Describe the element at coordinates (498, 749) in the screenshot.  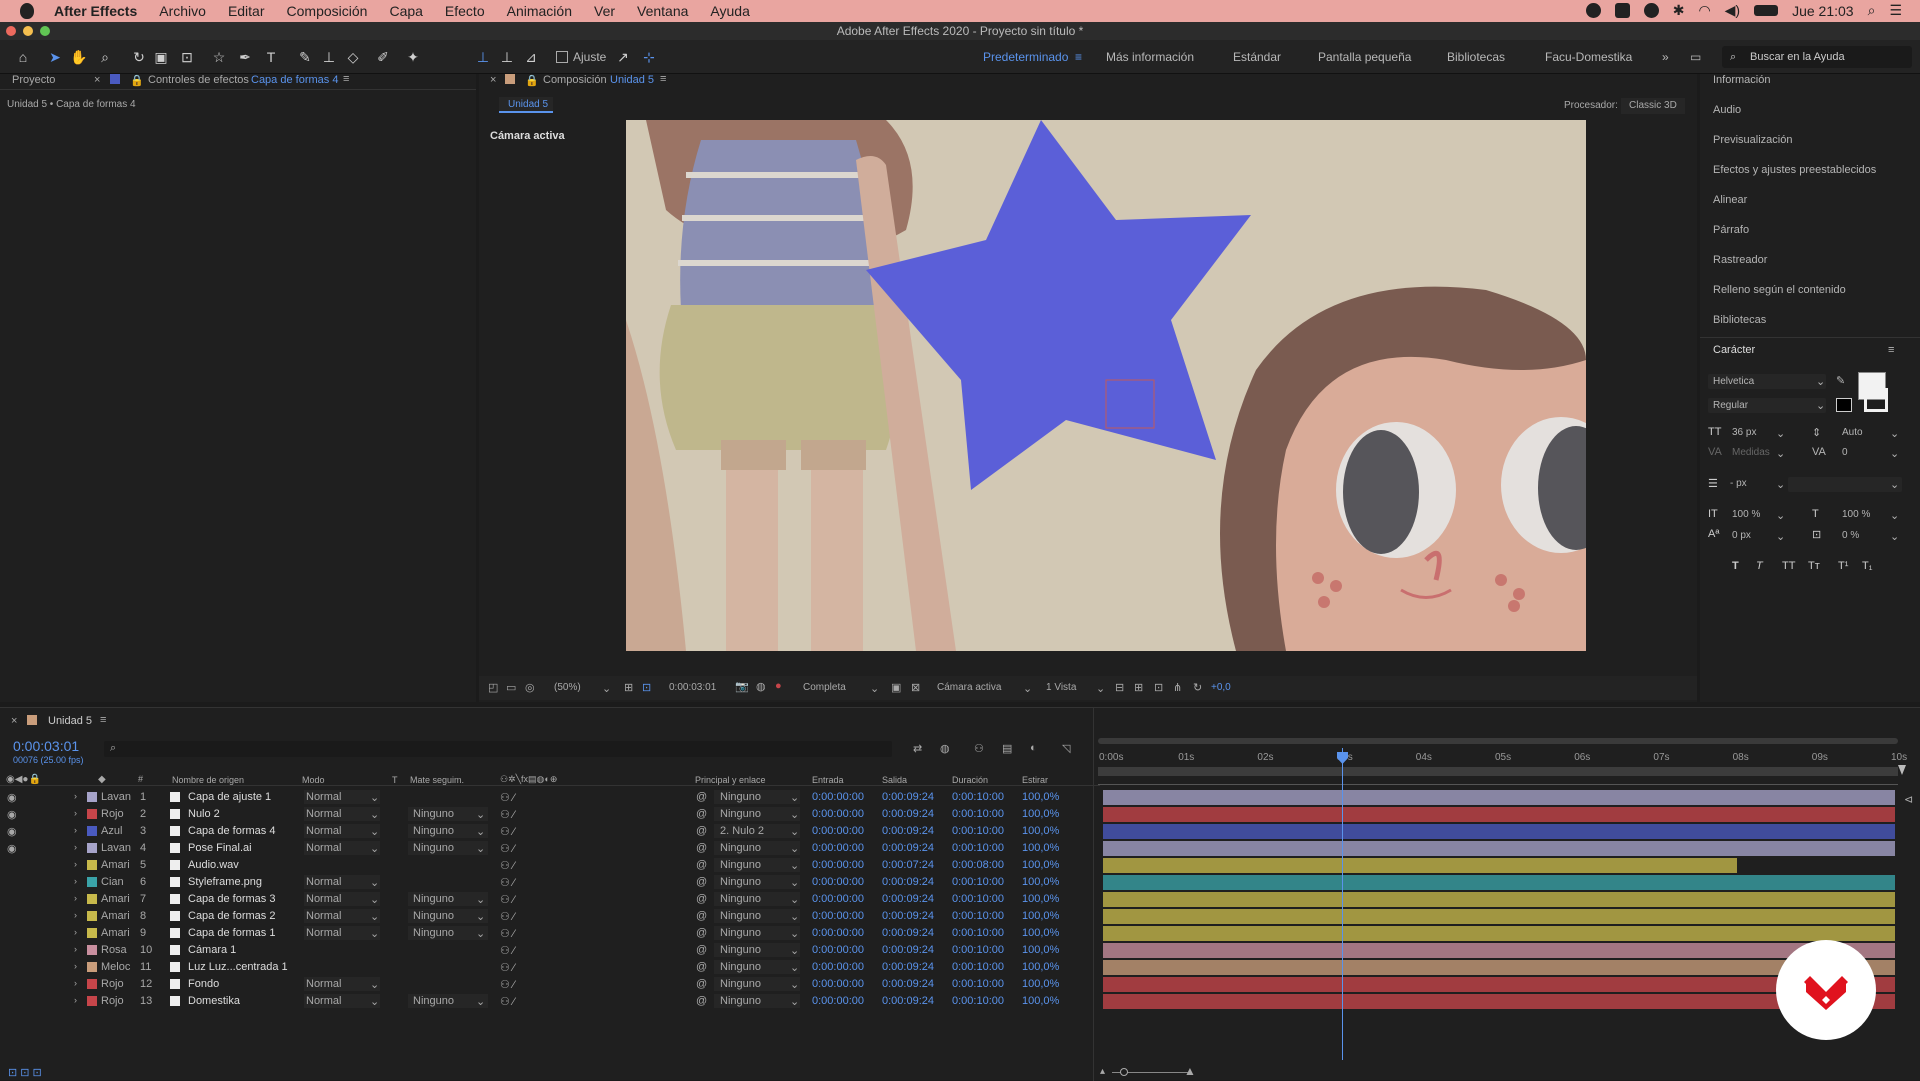
I see `layer-search-input` at that location.